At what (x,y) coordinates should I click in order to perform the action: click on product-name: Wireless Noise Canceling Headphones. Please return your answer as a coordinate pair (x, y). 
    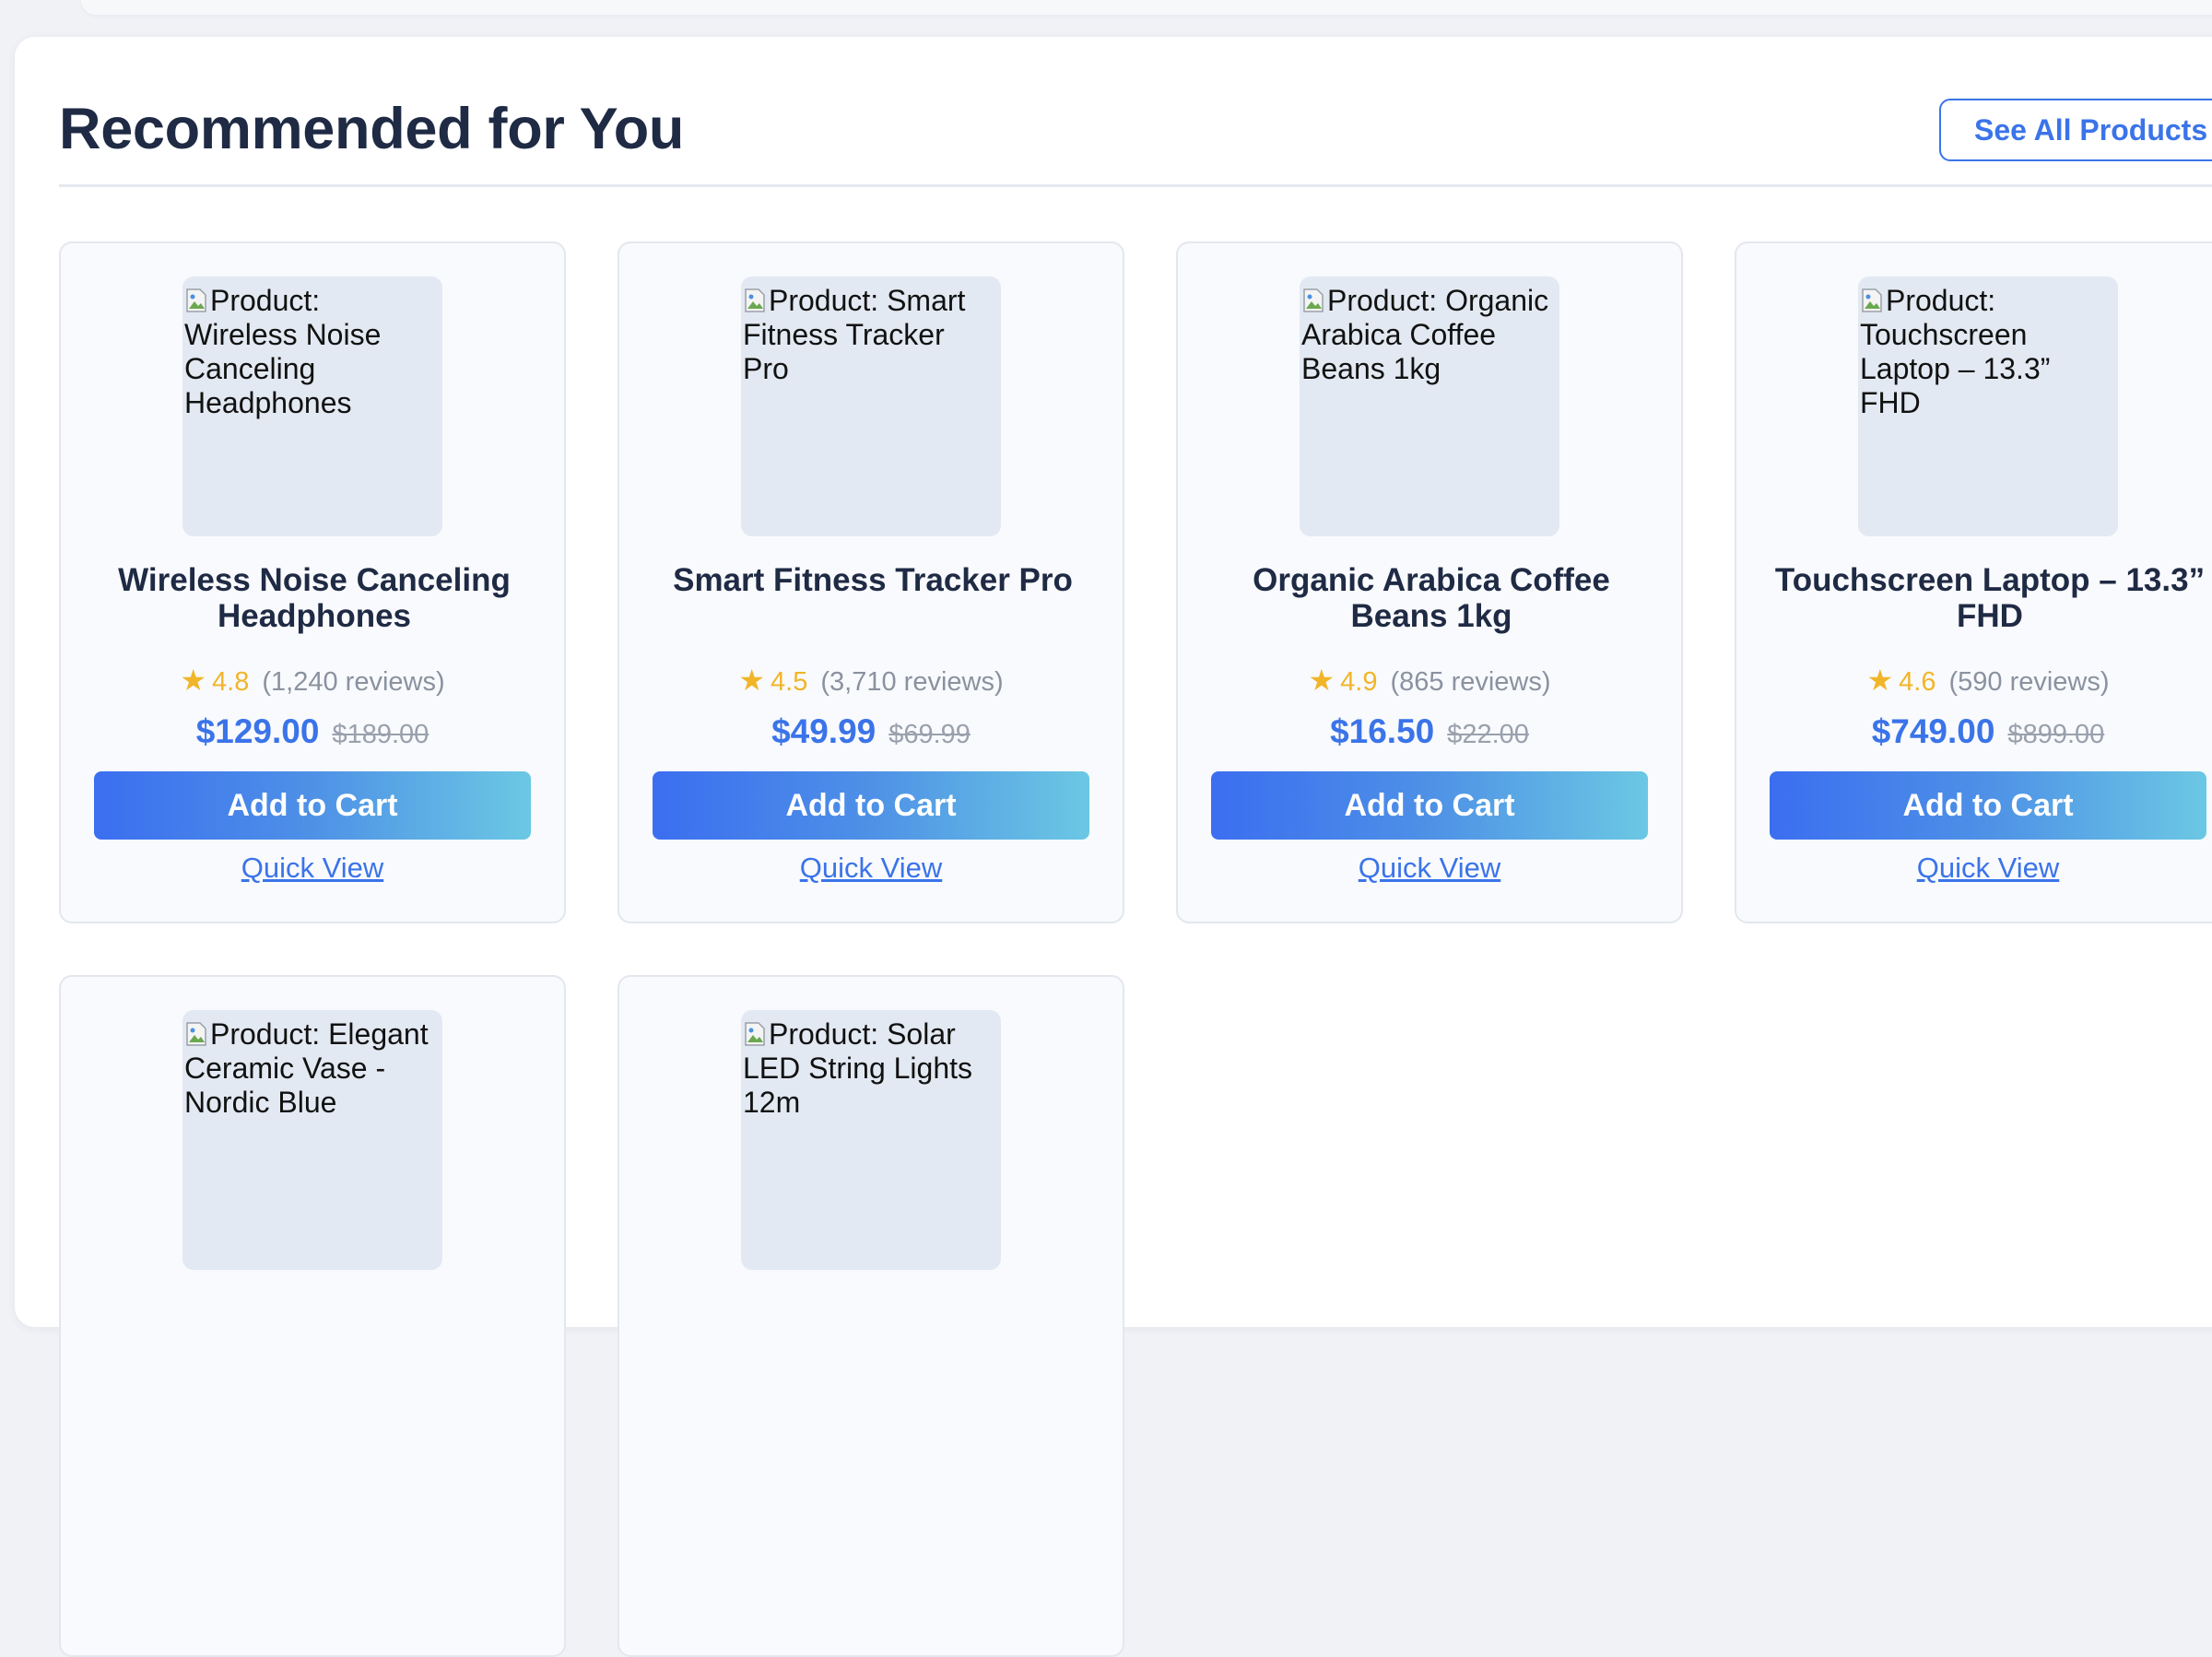
    Looking at the image, I should click on (314, 598).